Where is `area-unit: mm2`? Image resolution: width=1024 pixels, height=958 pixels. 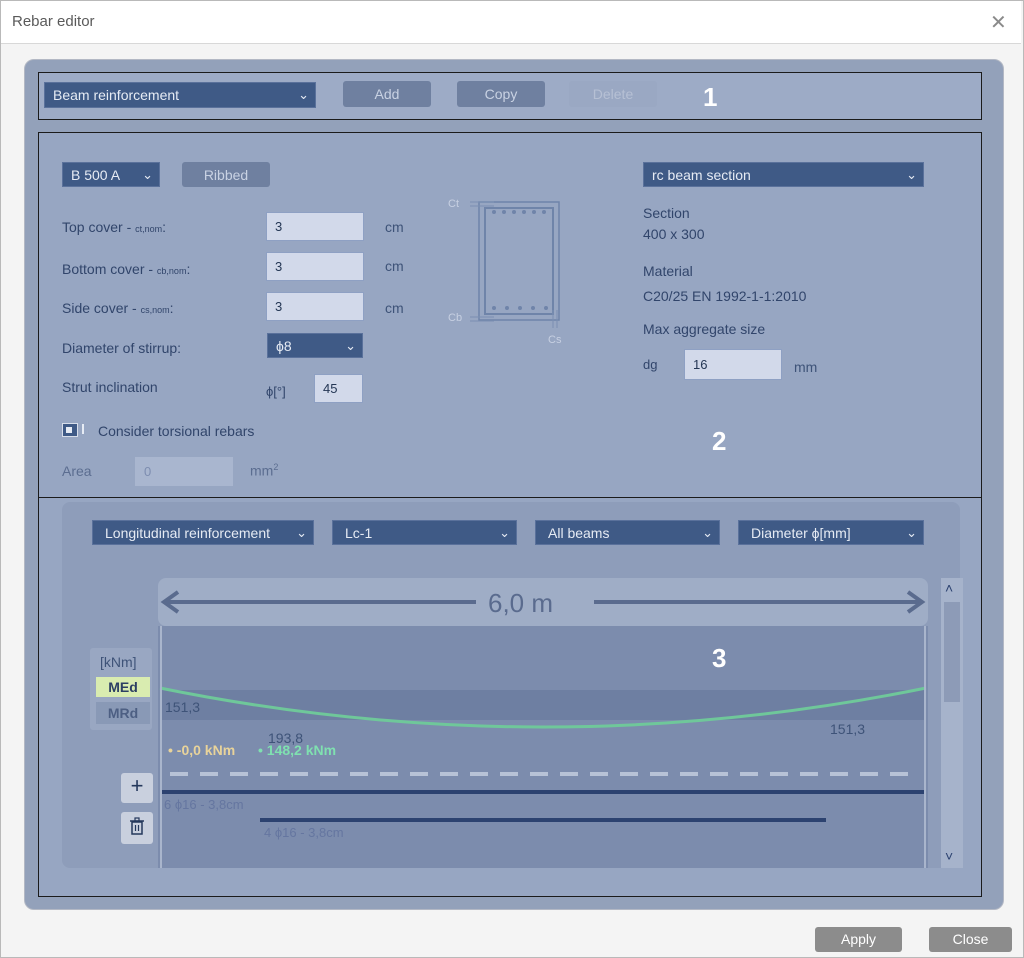
area-unit: mm2 is located at coordinates (264, 470).